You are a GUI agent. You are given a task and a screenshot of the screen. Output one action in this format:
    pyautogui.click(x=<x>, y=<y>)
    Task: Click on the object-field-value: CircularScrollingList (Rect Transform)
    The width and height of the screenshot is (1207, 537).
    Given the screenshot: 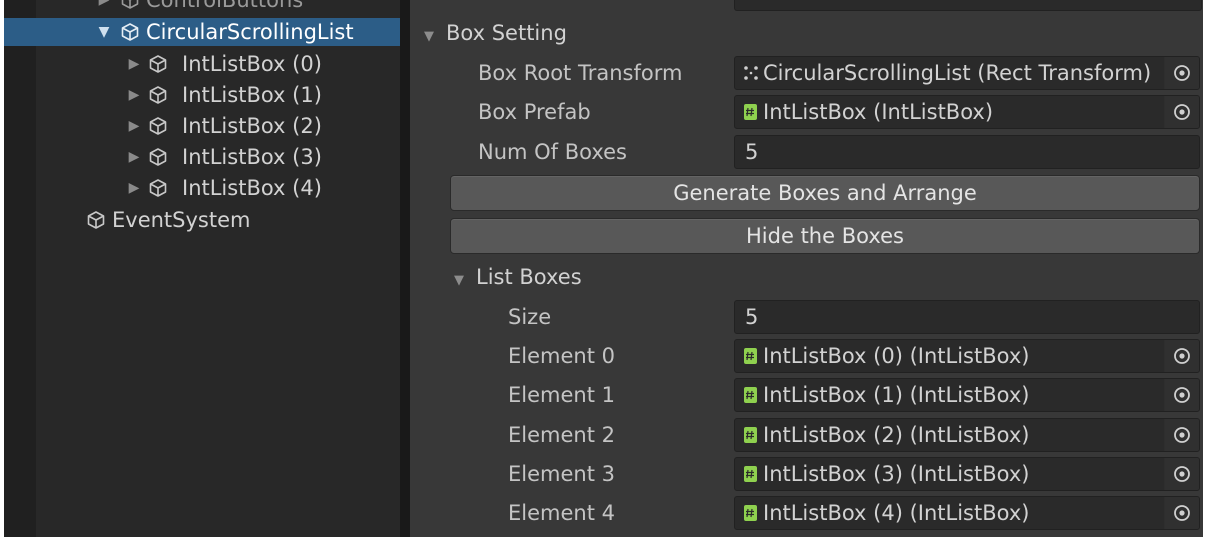 What is the action you would take?
    pyautogui.click(x=957, y=73)
    